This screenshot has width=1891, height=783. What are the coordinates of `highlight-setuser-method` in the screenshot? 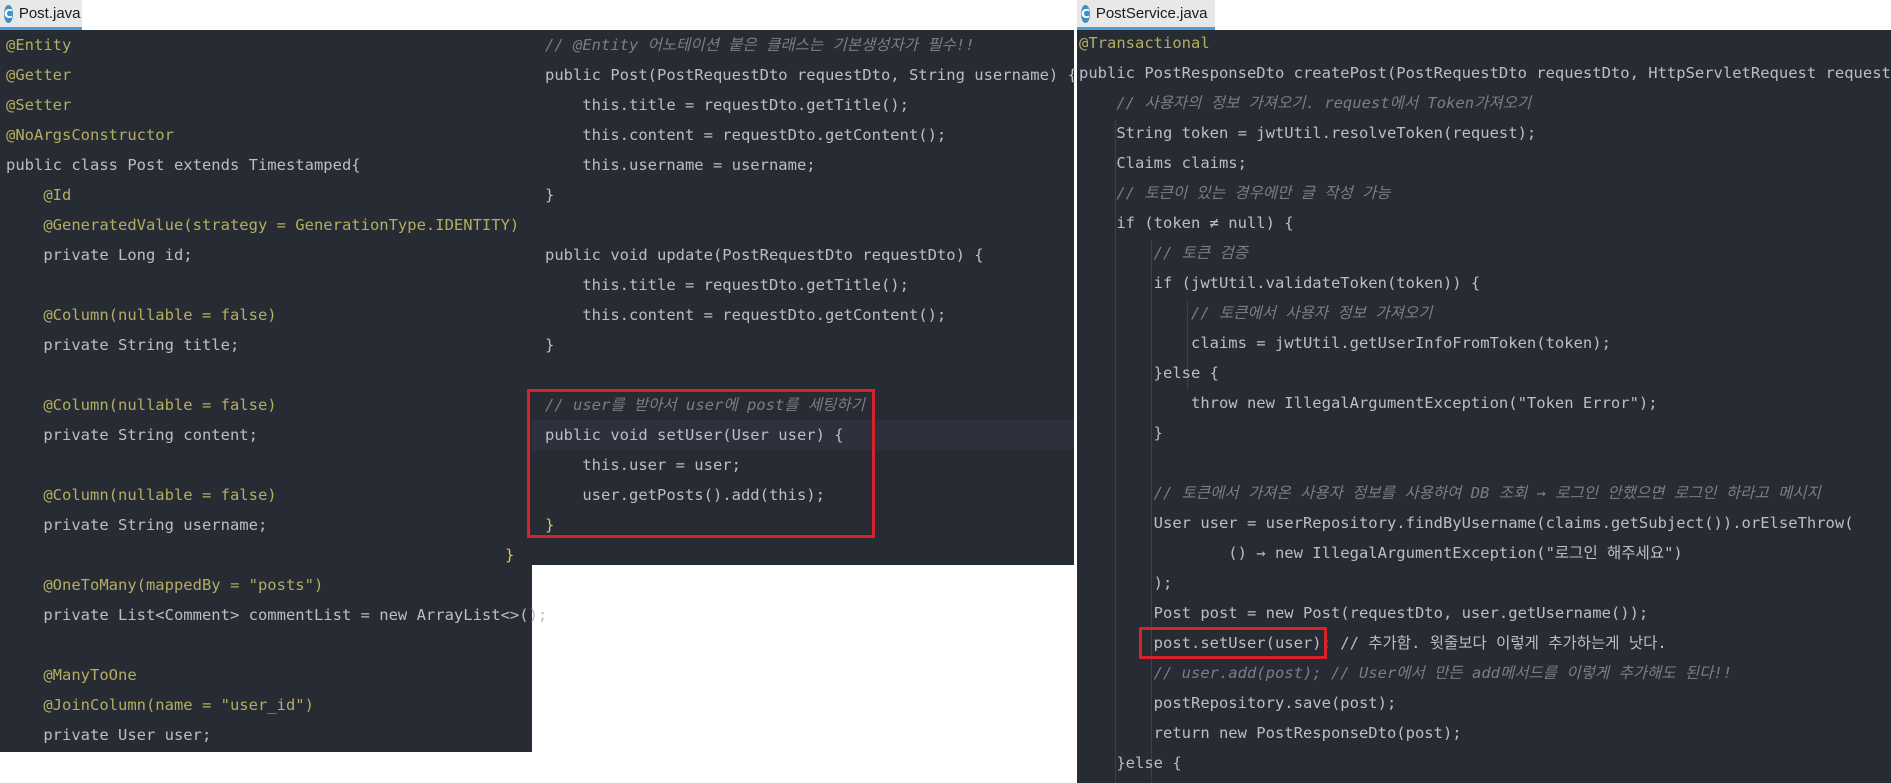 It's located at (701, 463).